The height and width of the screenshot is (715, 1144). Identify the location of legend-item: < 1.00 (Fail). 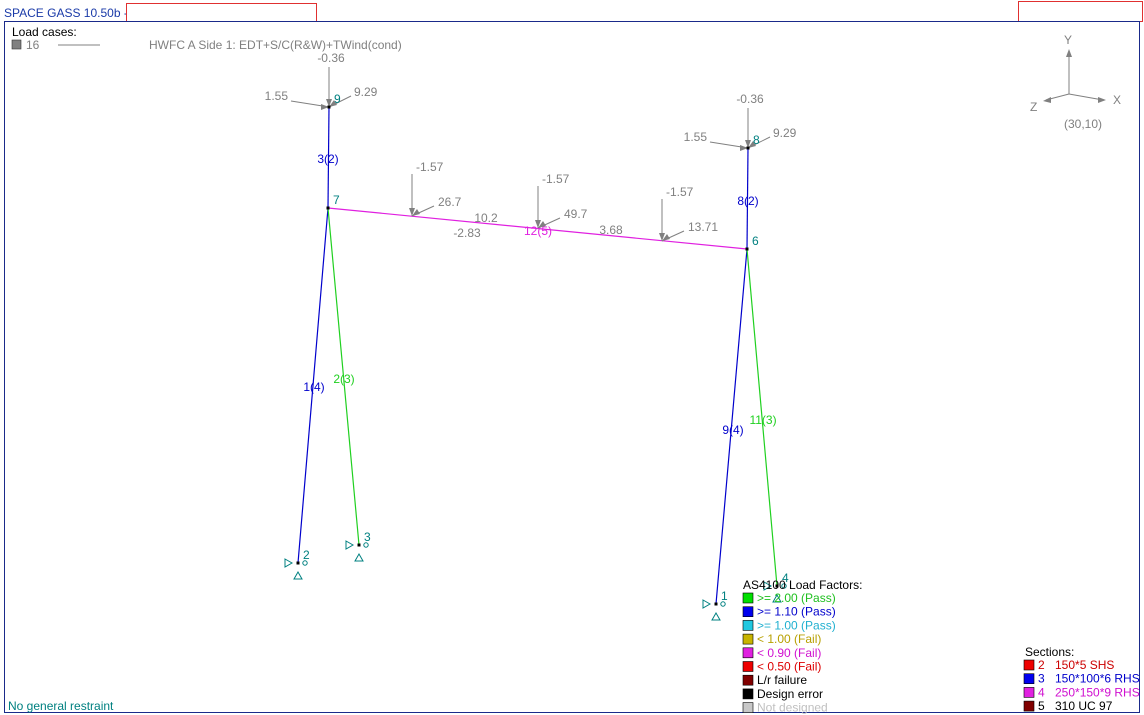
(789, 639).